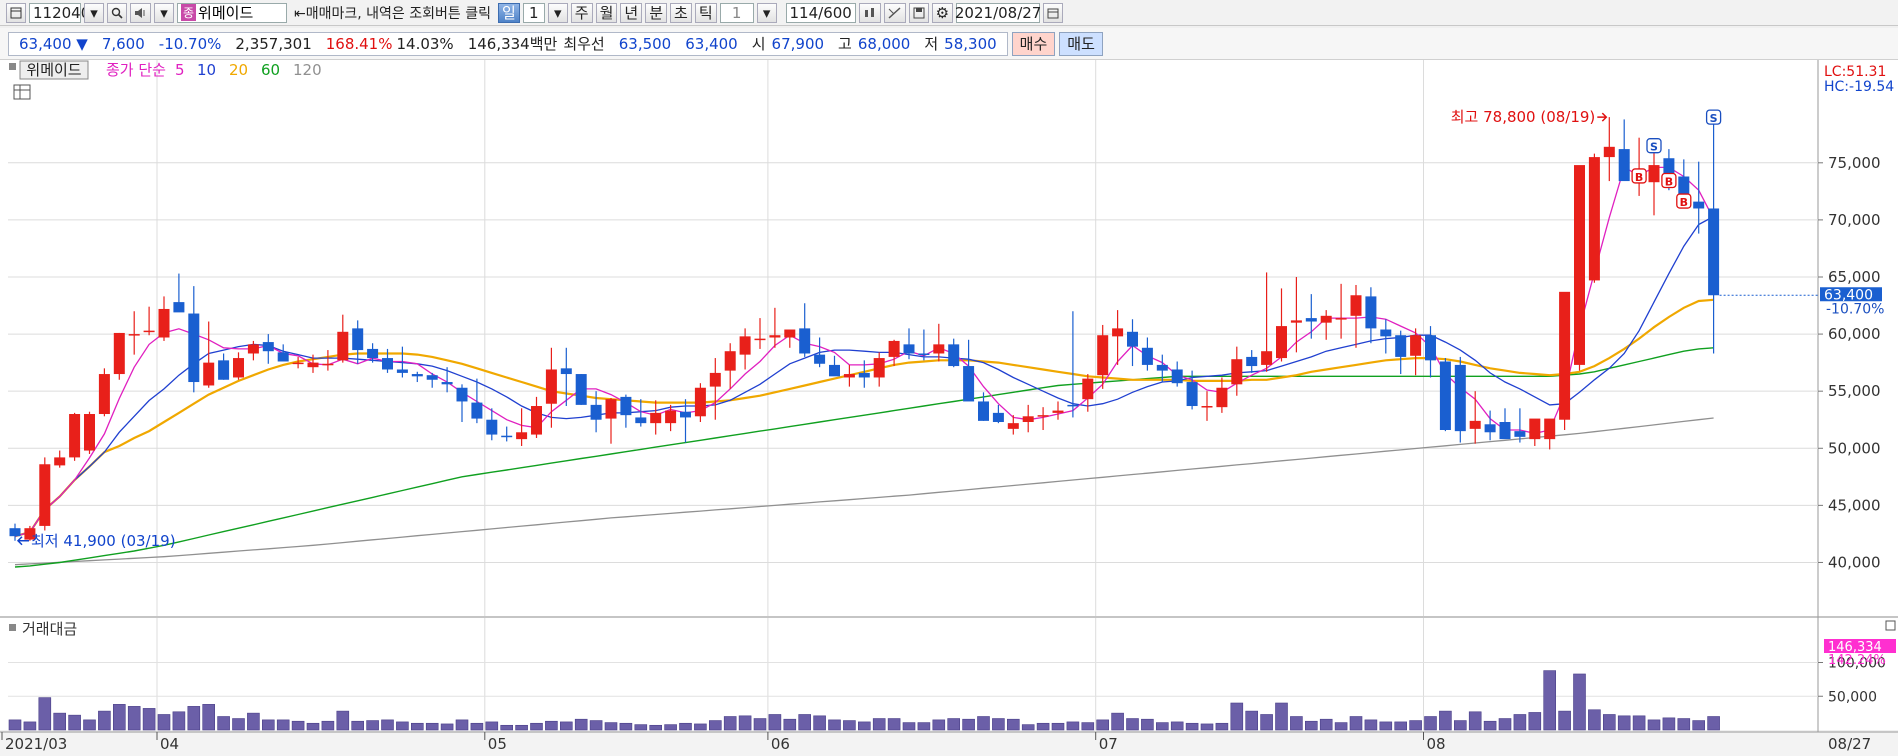 This screenshot has height=756, width=1898. What do you see at coordinates (820, 12) in the screenshot?
I see `data-count-input: 114/600` at bounding box center [820, 12].